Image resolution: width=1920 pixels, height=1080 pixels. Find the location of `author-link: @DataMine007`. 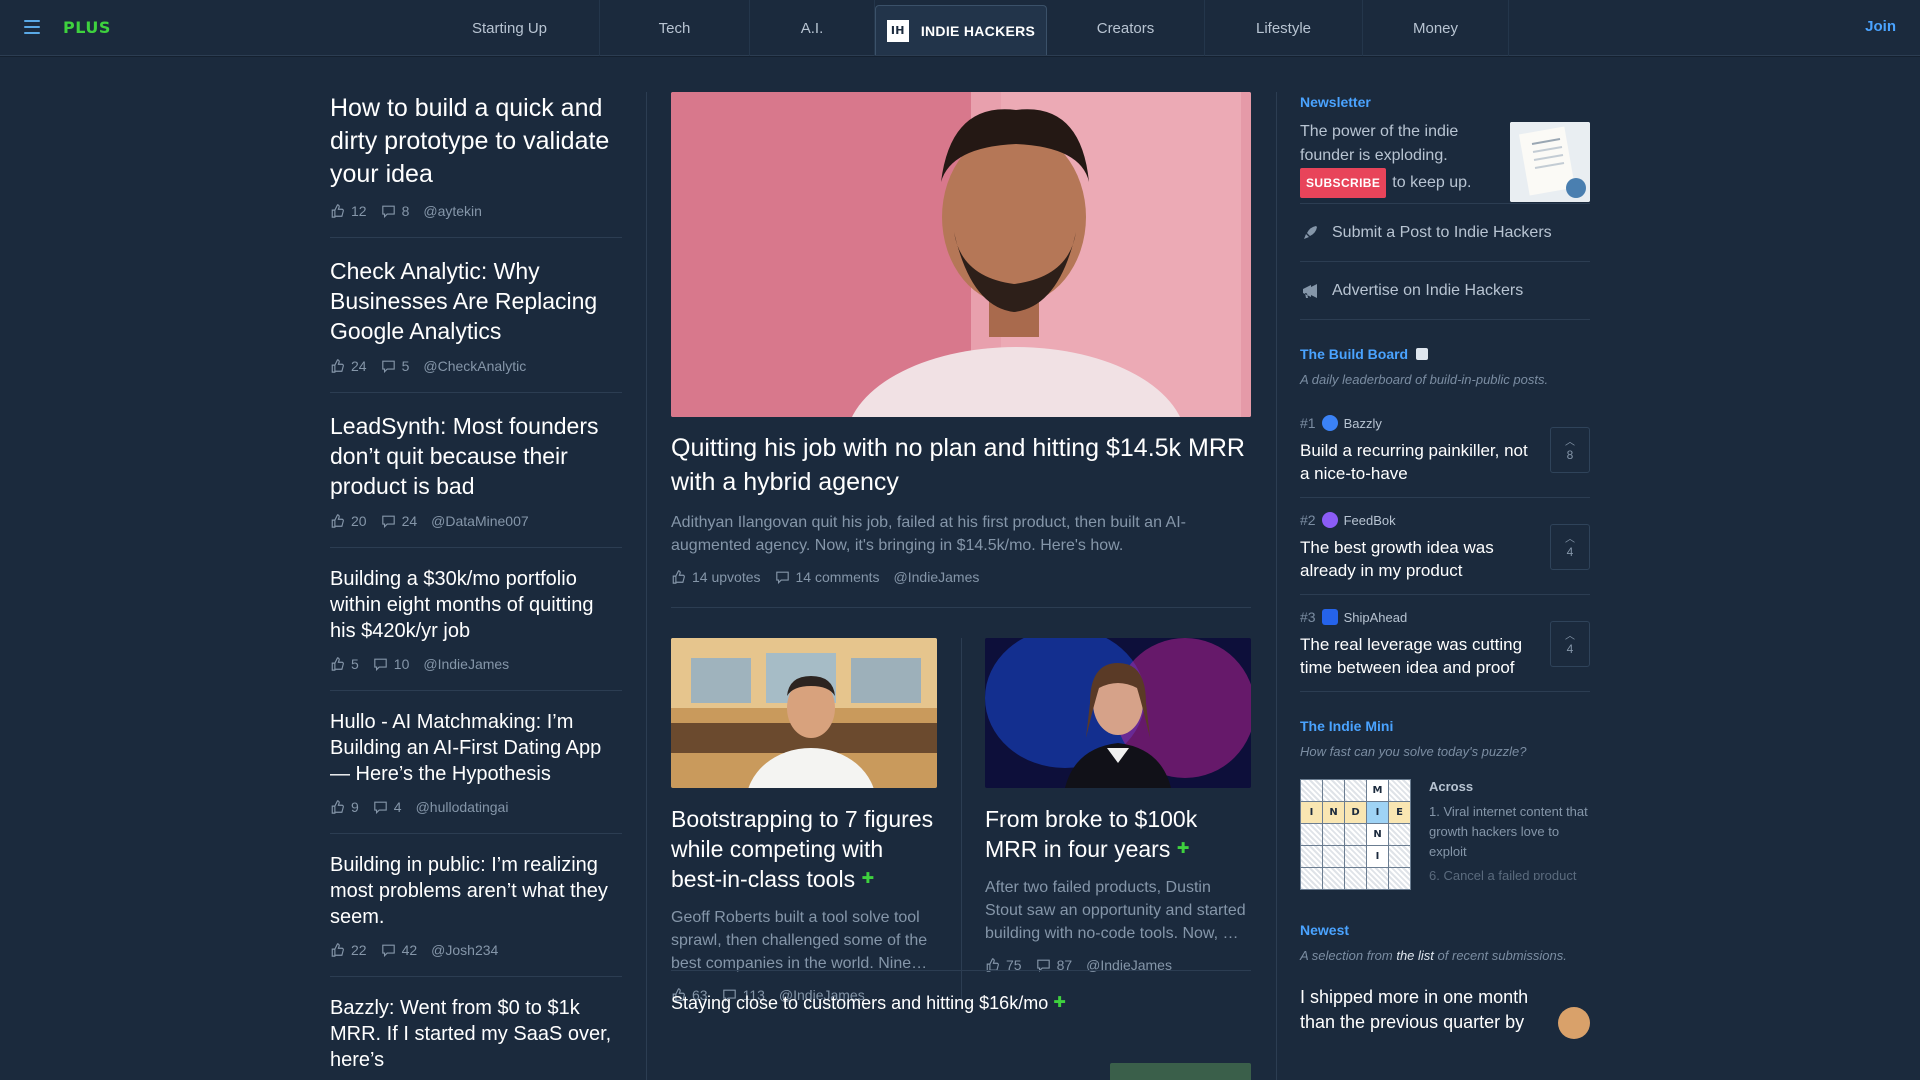

author-link: @DataMine007 is located at coordinates (480, 521).